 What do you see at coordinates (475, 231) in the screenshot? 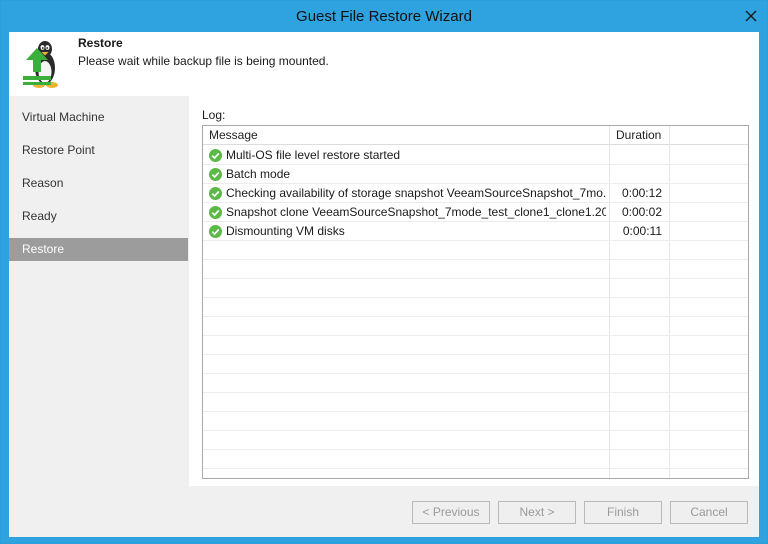
I see `log-row: Dismounting VM disks 0:00:11` at bounding box center [475, 231].